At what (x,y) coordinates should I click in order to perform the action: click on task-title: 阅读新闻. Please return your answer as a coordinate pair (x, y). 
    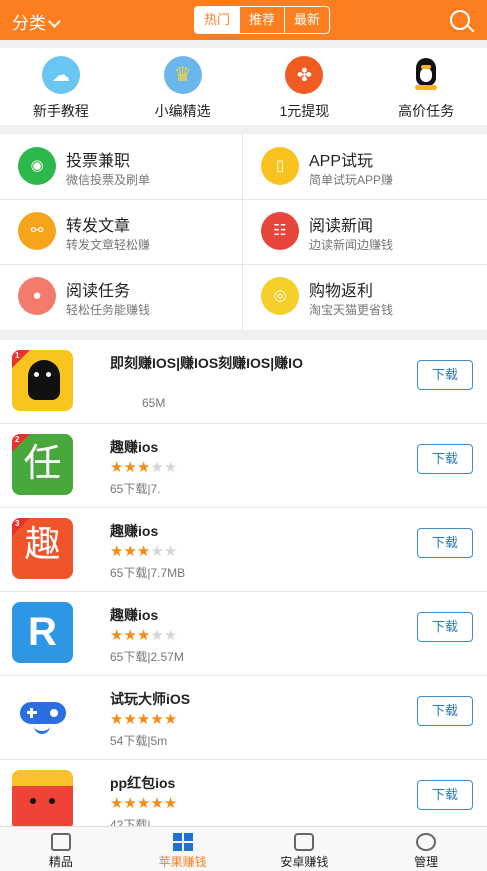
    Looking at the image, I should click on (341, 226).